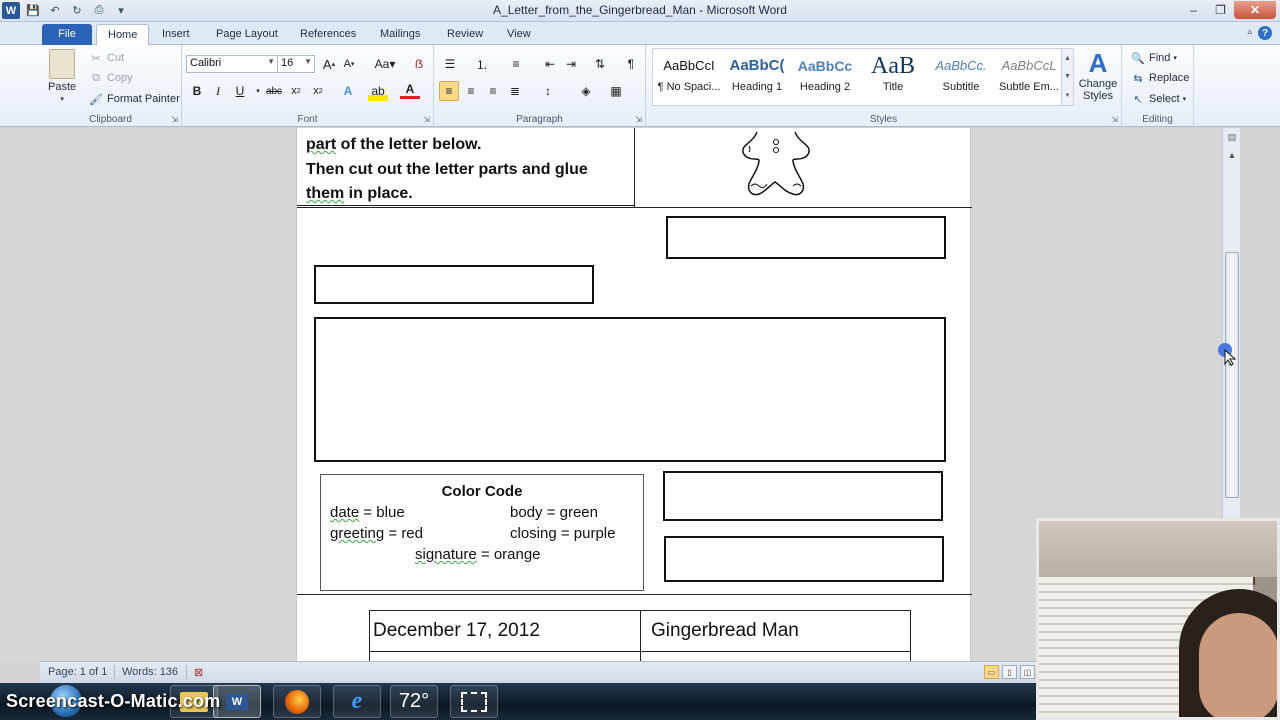 This screenshot has width=1280, height=720. What do you see at coordinates (1232, 157) in the screenshot?
I see `scroll-up-icon: ▲` at bounding box center [1232, 157].